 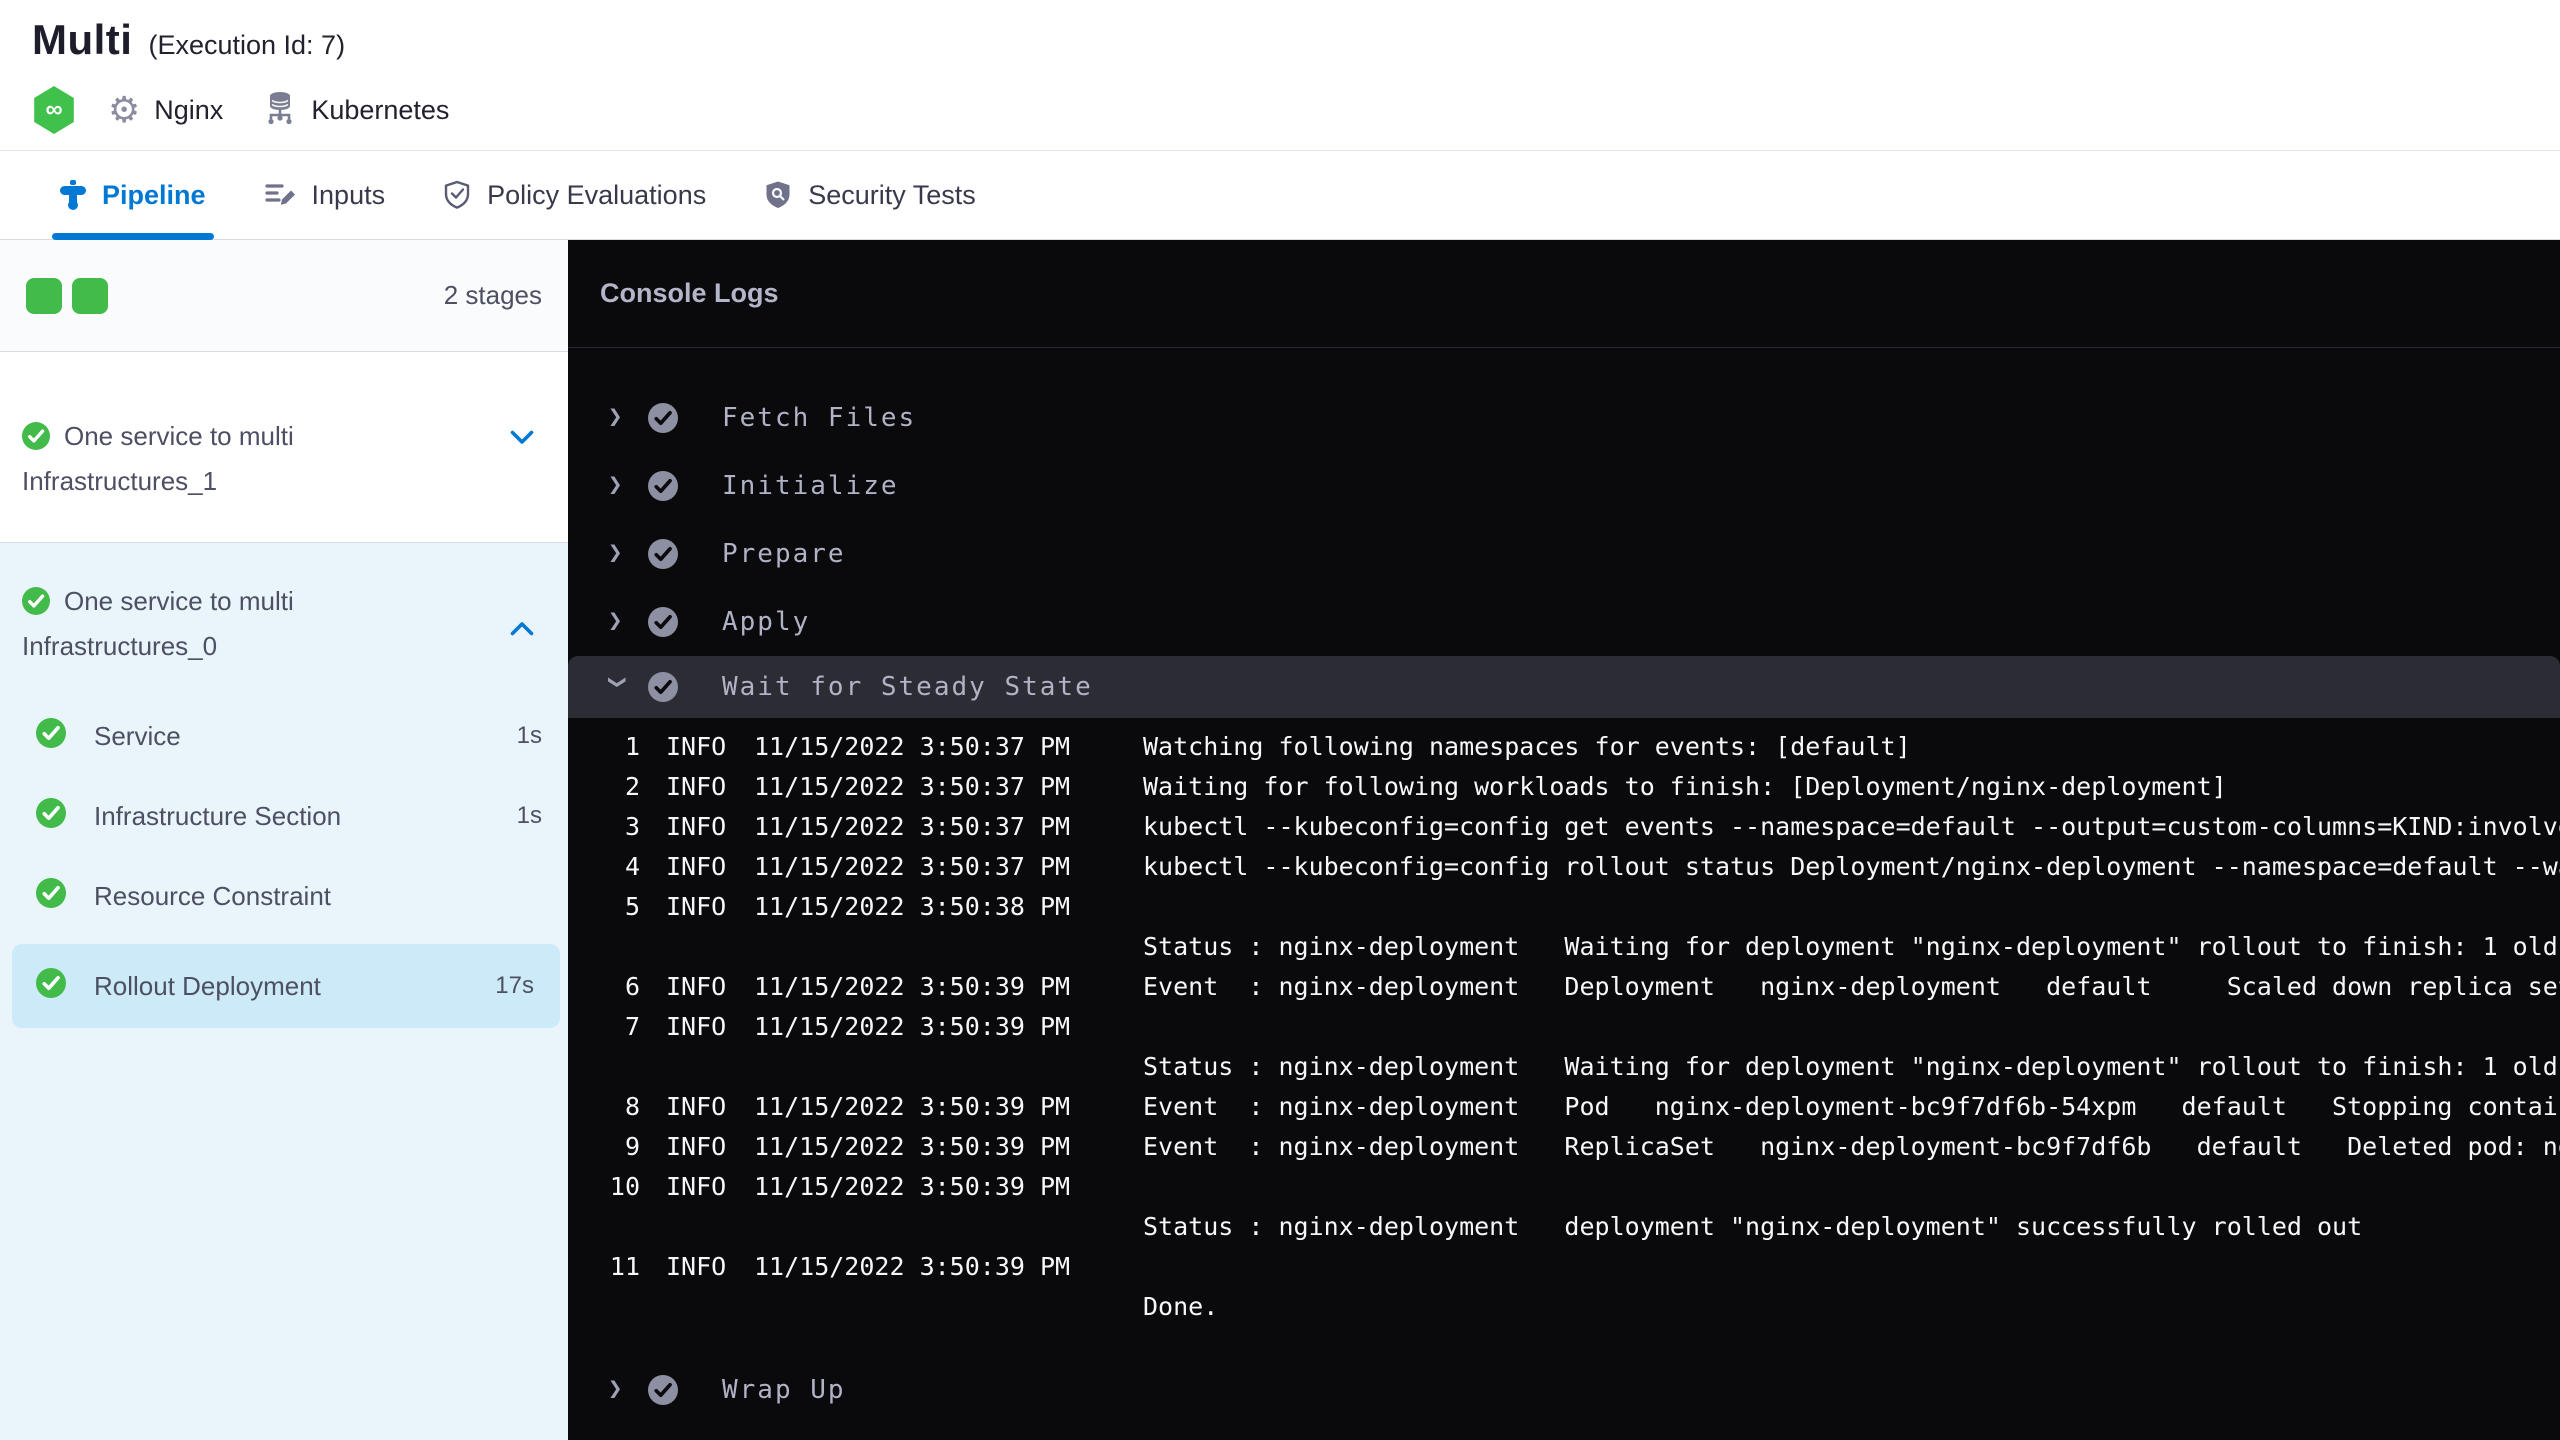 I want to click on log-line: 11 INFO 11/15/2022 3:50:39 PM, so click(x=1564, y=1266).